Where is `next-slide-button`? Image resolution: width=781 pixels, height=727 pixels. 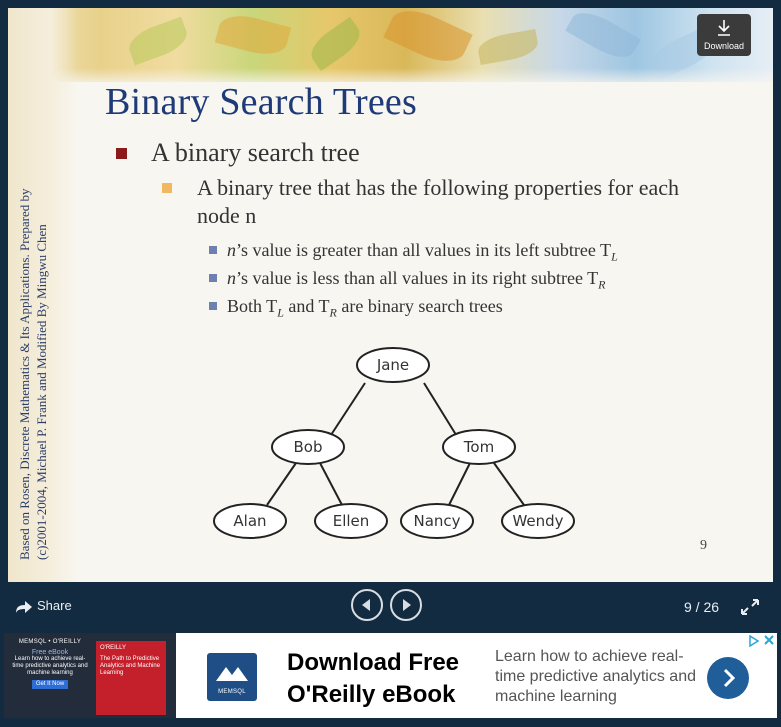
next-slide-button is located at coordinates (406, 605).